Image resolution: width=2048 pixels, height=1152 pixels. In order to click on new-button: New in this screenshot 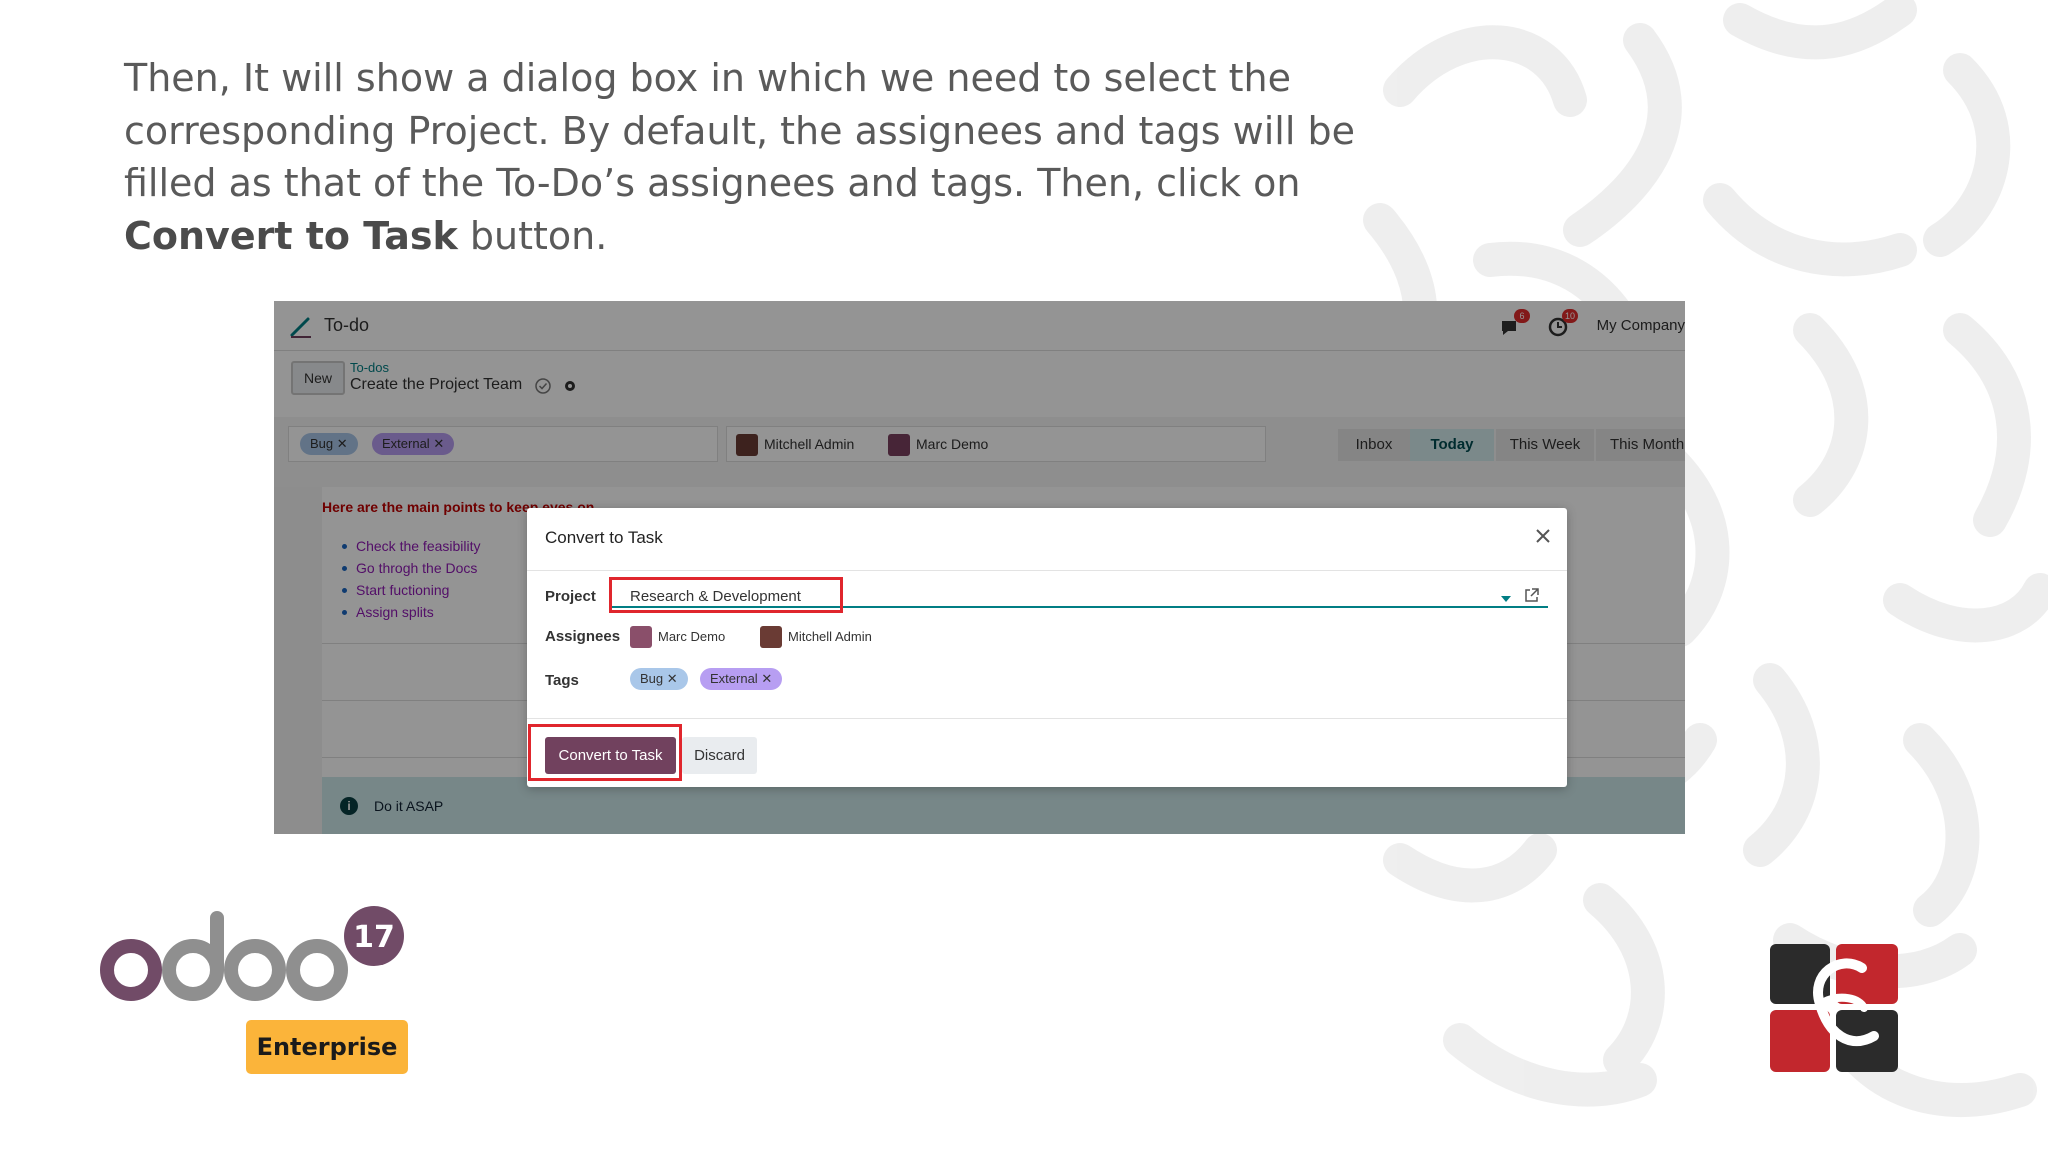, I will do `click(318, 378)`.